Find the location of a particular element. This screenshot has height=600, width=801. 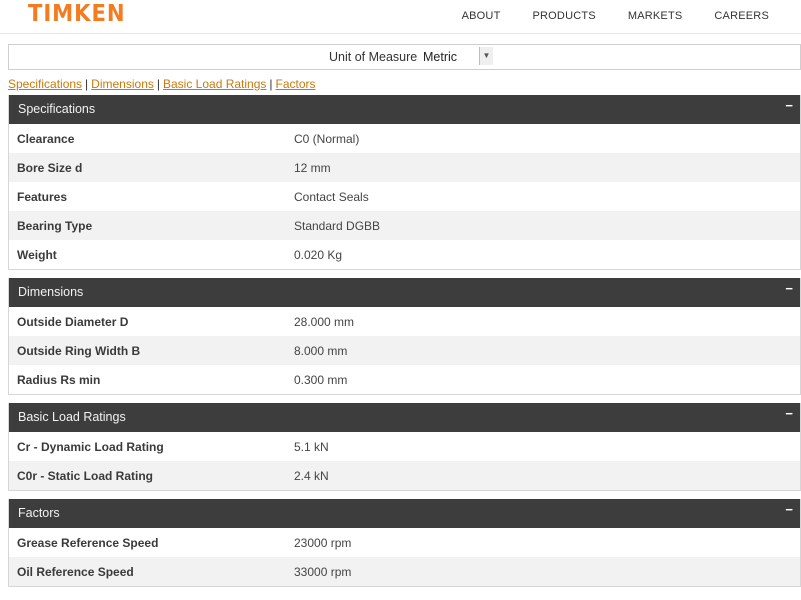

spec-row: Oil Reference Speed 33000 rpm is located at coordinates (404, 571).